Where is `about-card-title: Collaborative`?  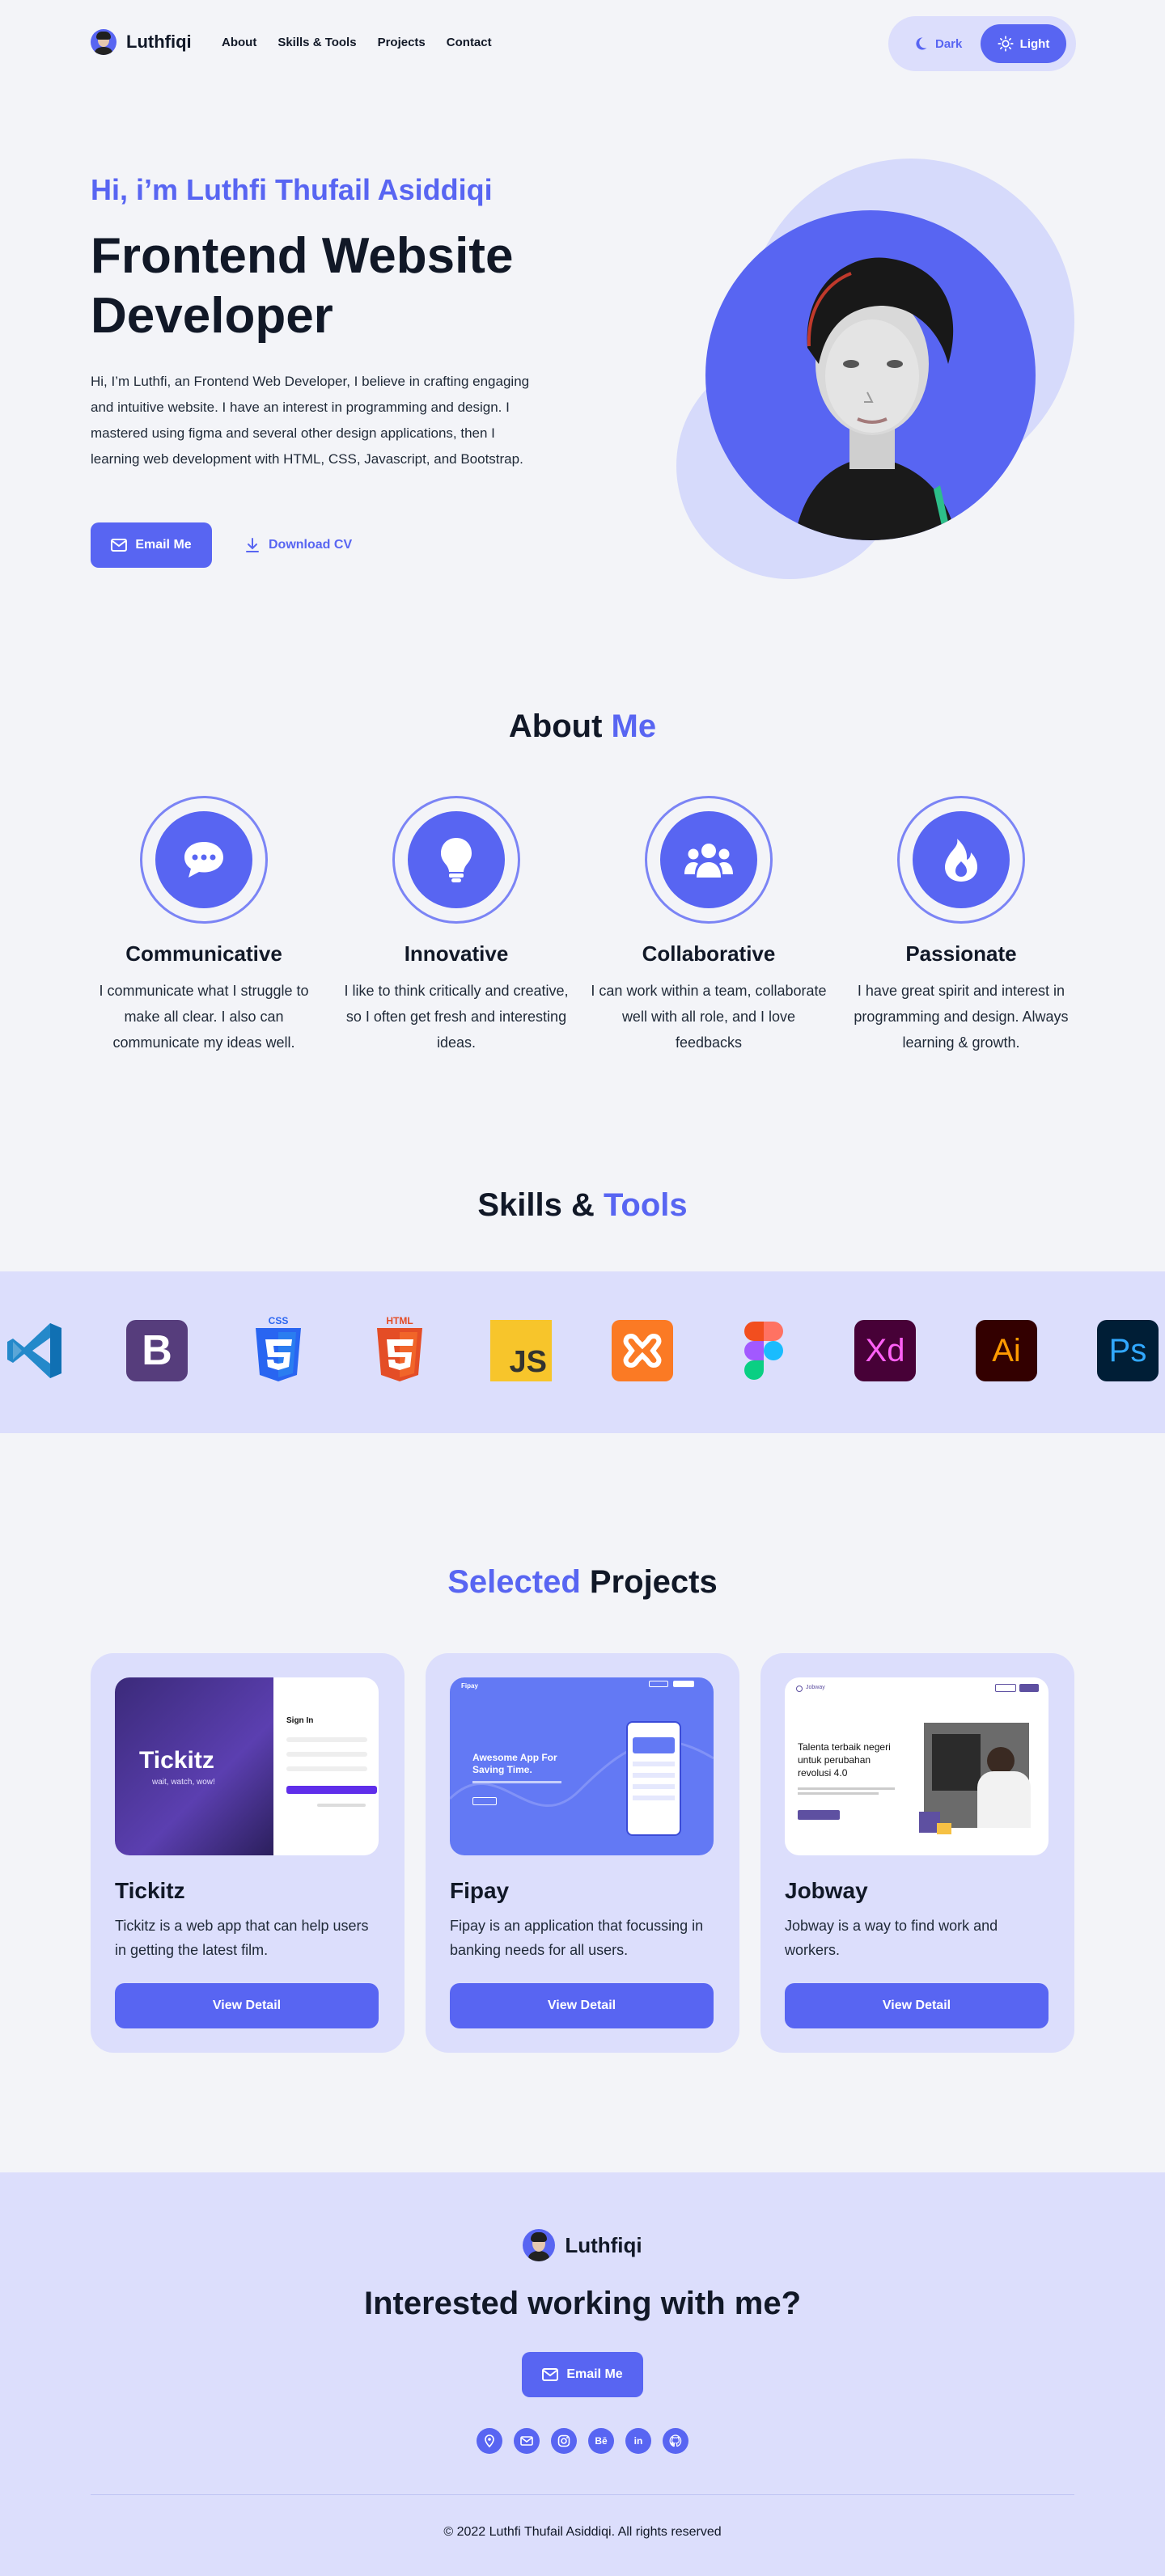 about-card-title: Collaborative is located at coordinates (709, 953).